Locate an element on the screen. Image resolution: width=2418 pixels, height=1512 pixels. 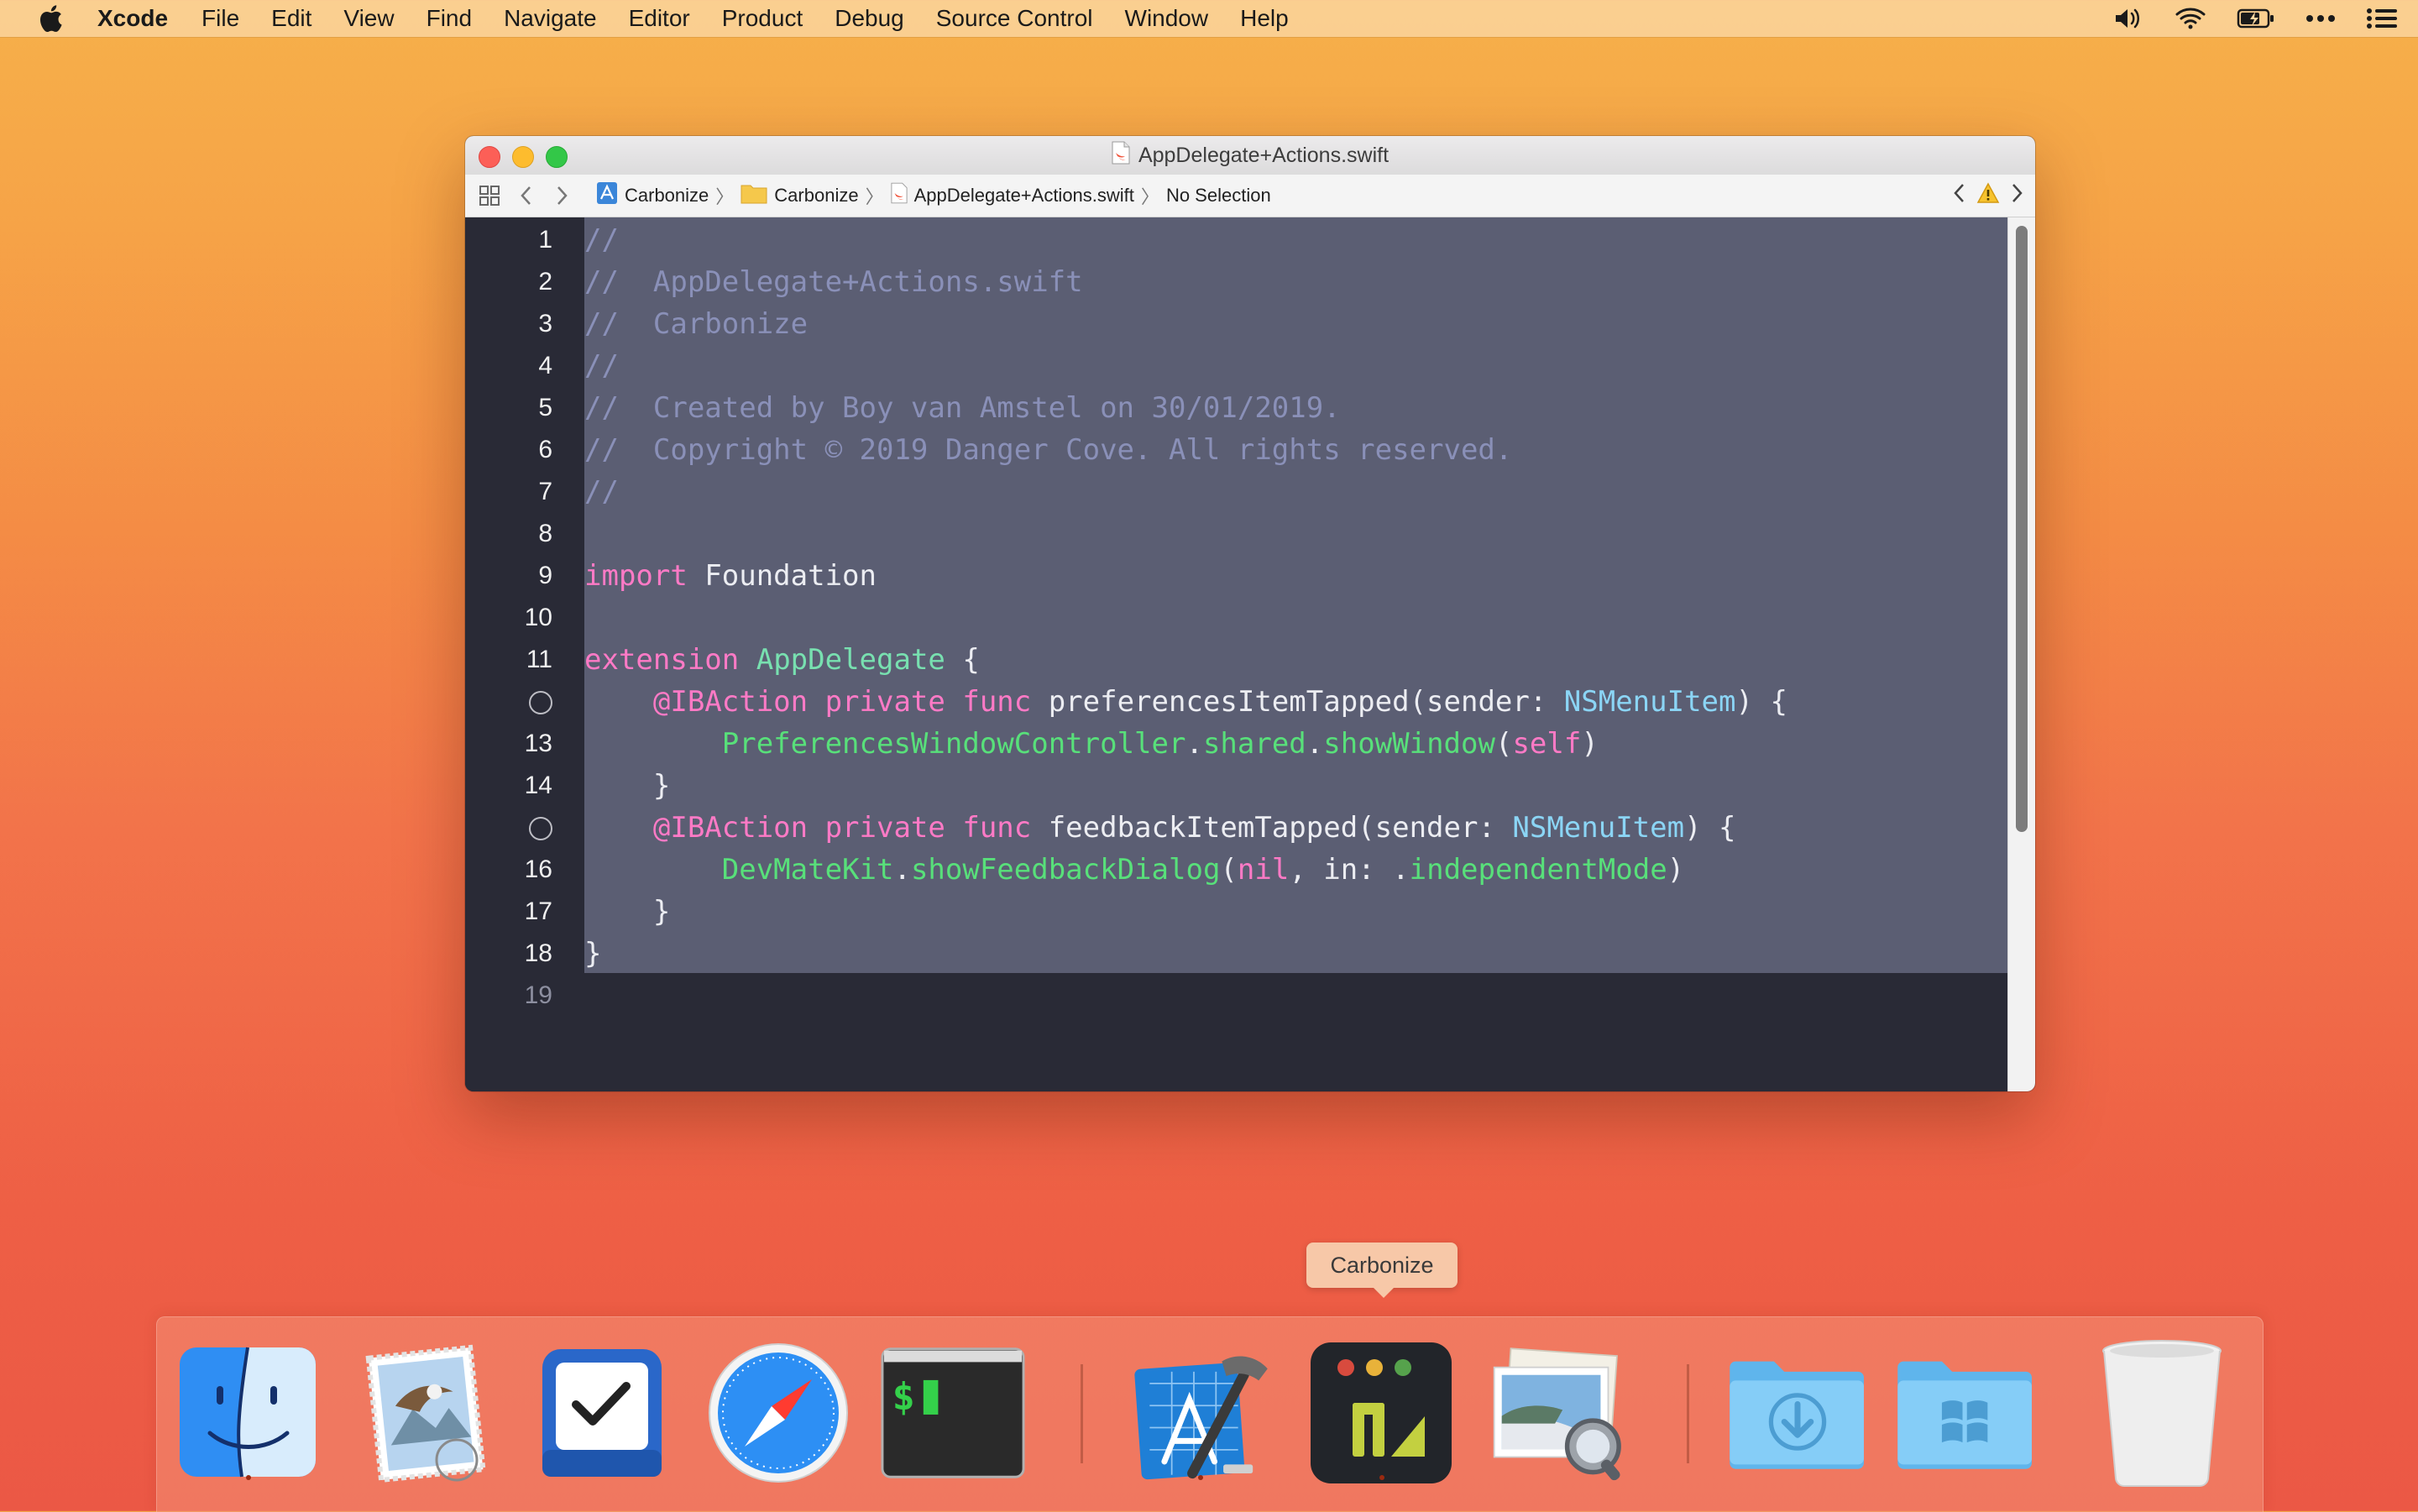
dock-item-trash is located at coordinates (2162, 1414).